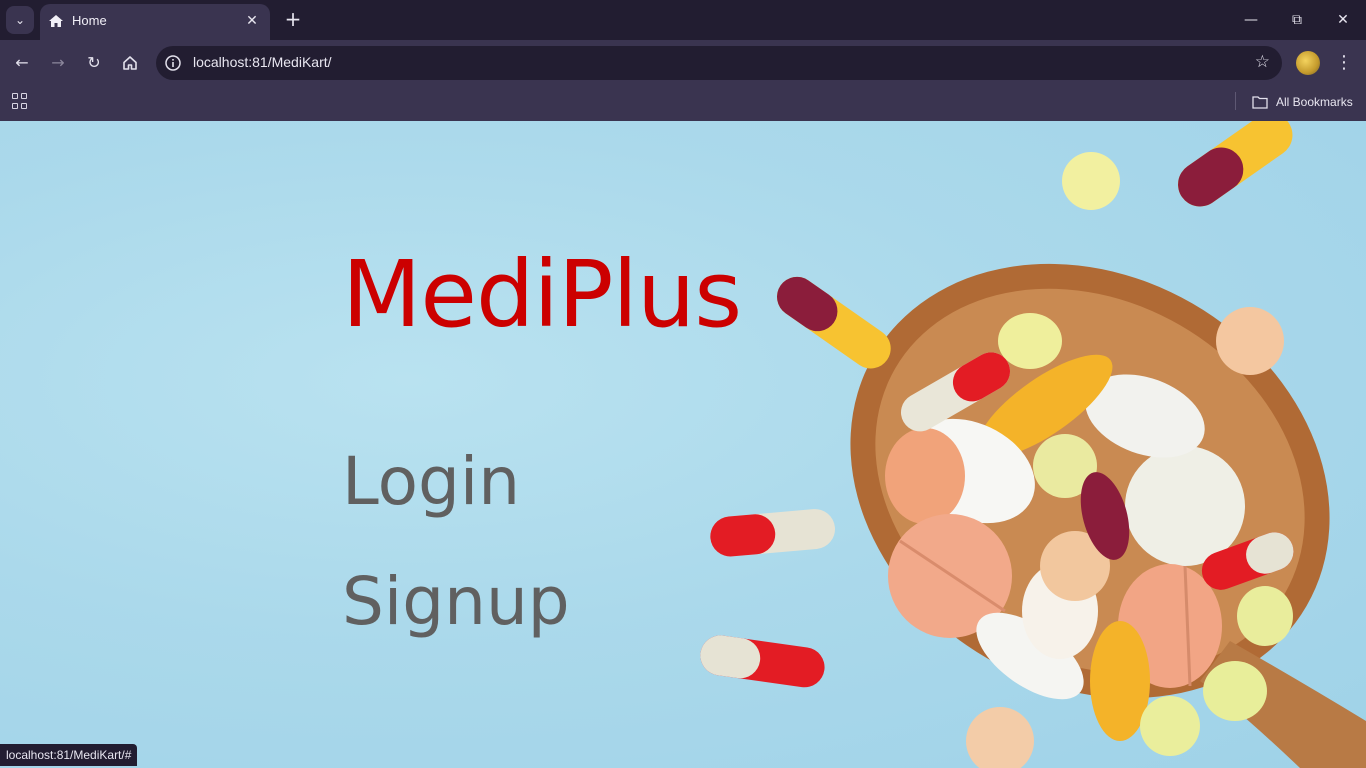  Describe the element at coordinates (56, 21) in the screenshot. I see `home-icon` at that location.